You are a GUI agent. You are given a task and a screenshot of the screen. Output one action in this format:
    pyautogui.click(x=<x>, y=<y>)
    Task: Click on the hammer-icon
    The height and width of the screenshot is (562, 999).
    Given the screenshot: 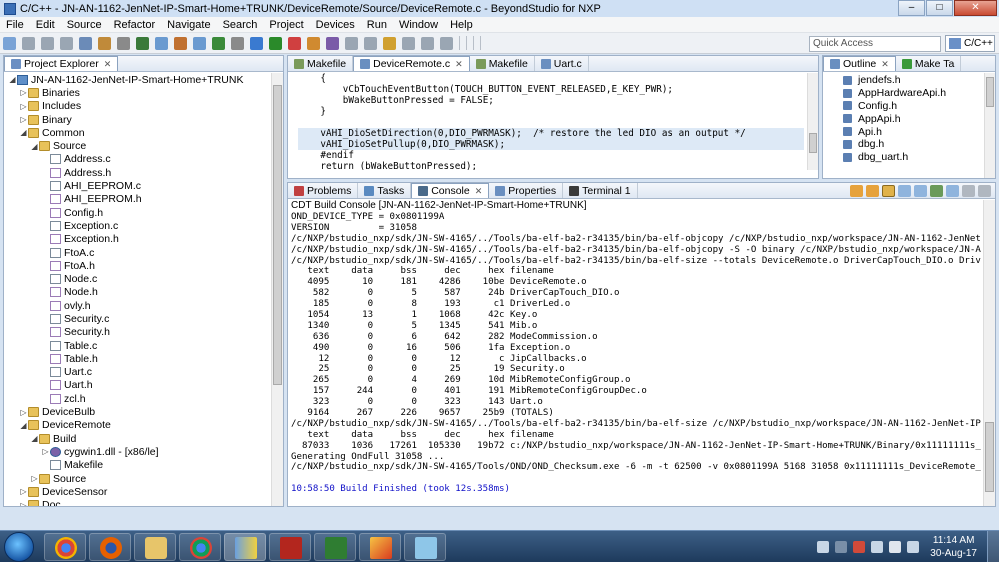 What is the action you would take?
    pyautogui.click(x=104, y=43)
    